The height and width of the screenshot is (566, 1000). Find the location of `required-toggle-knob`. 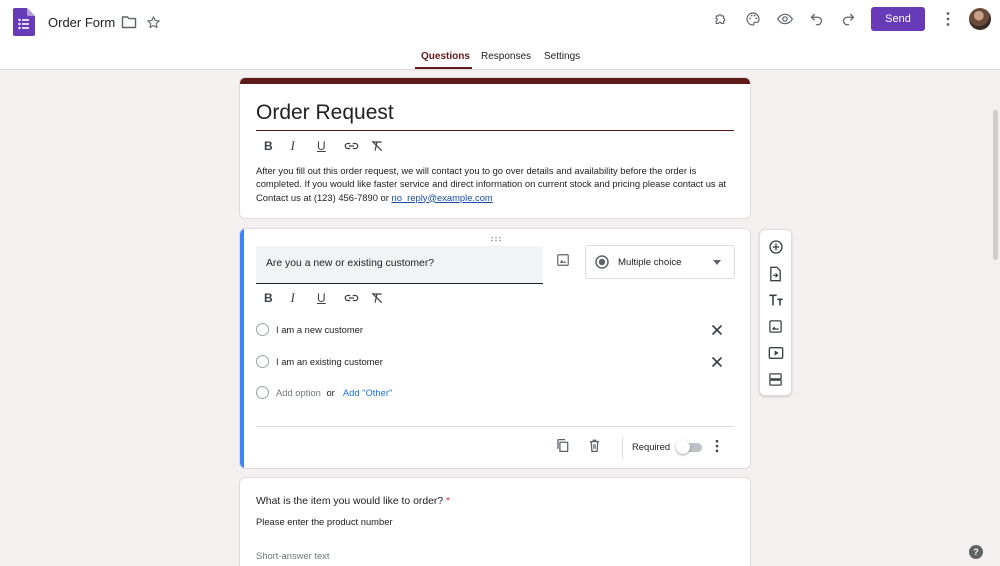

required-toggle-knob is located at coordinates (683, 447).